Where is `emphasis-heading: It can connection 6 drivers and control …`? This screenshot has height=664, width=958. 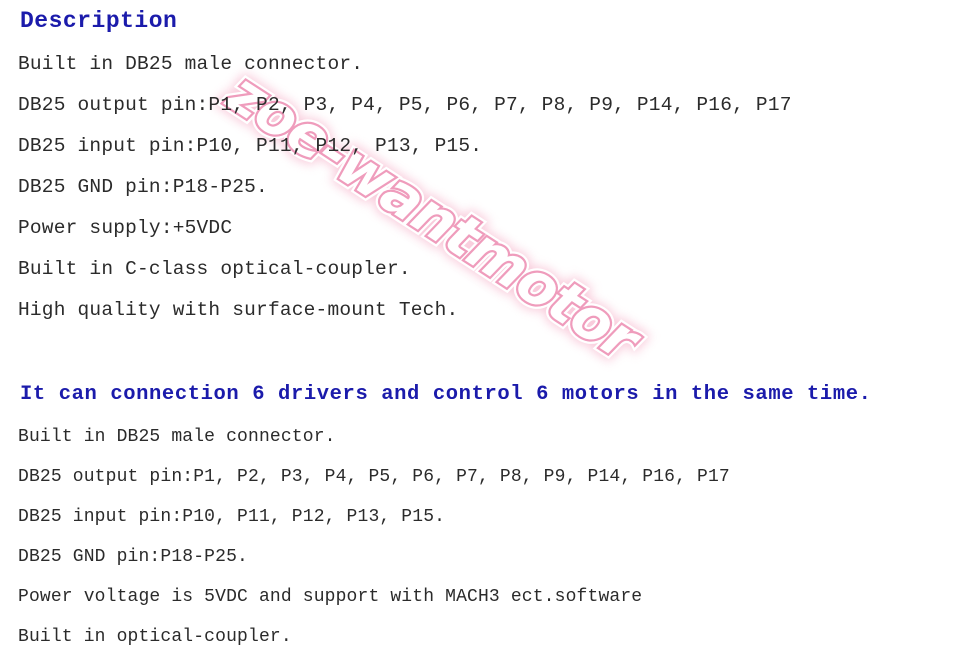
emphasis-heading: It can connection 6 drivers and control … is located at coordinates (446, 394).